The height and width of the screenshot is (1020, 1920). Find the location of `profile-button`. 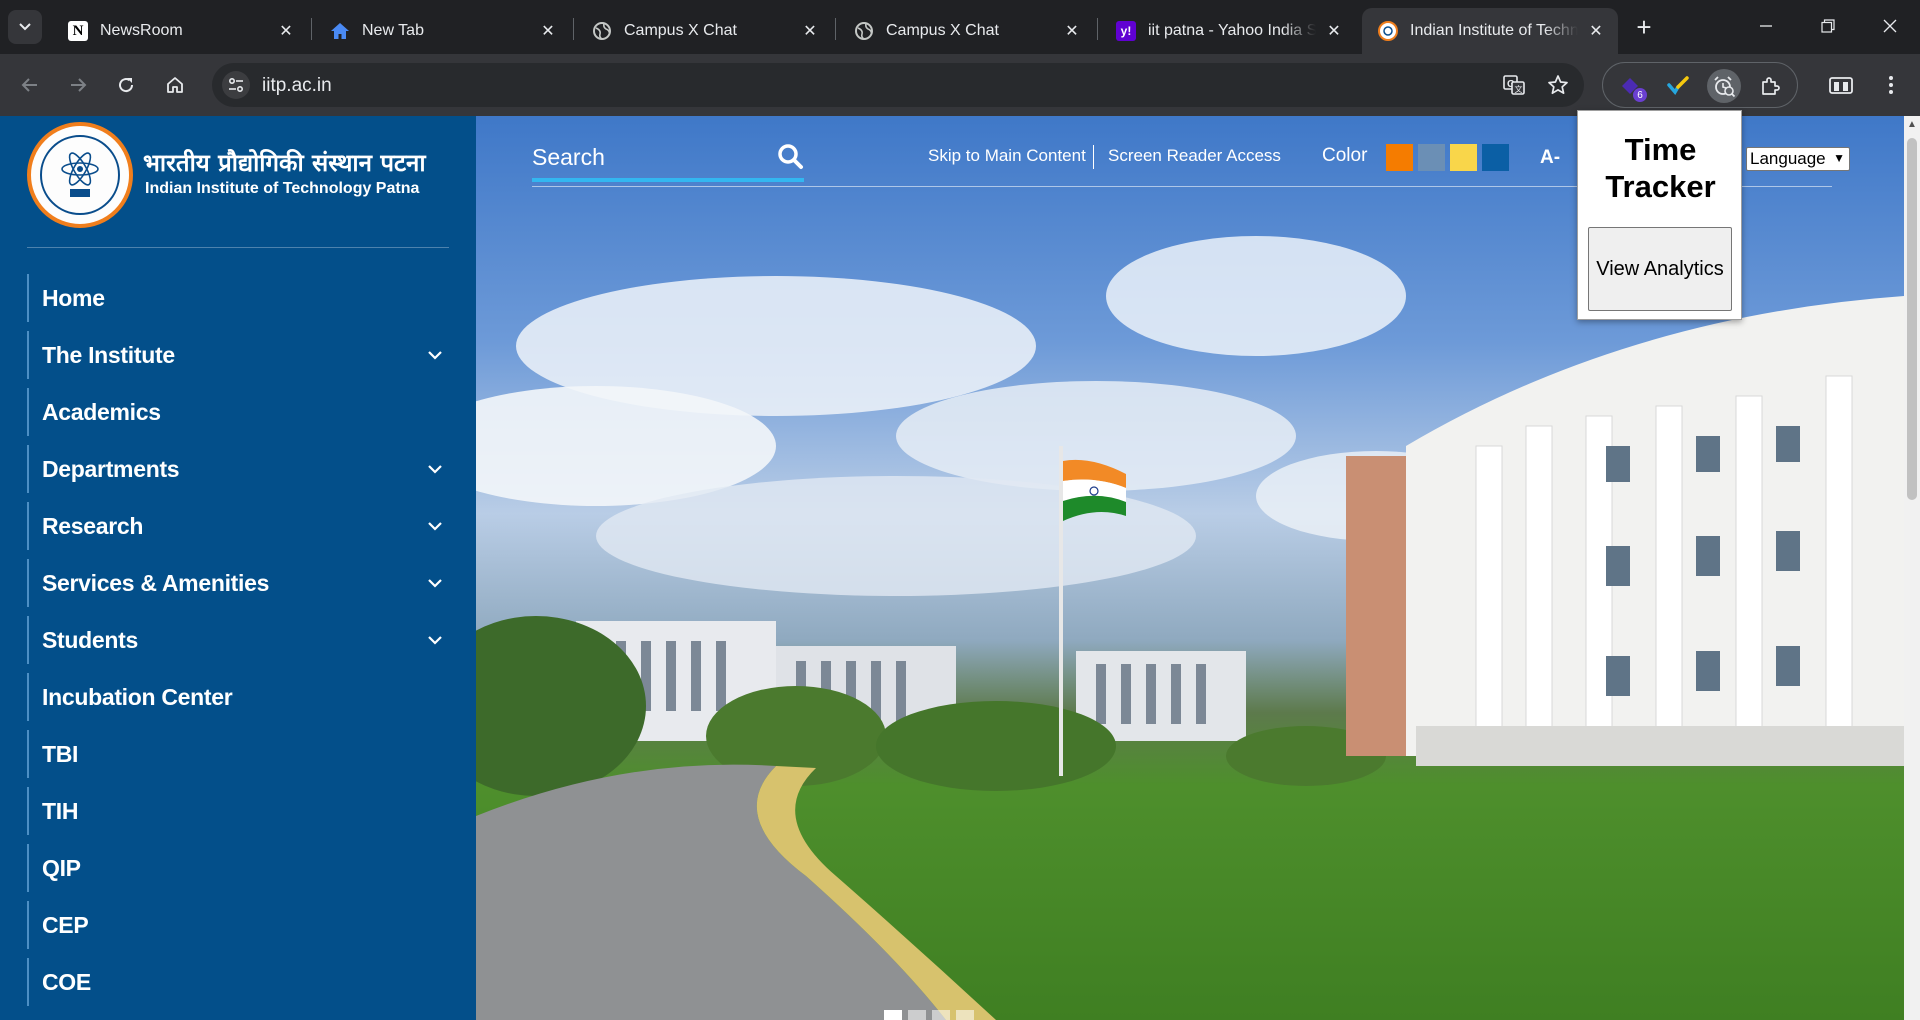

profile-button is located at coordinates (1841, 85).